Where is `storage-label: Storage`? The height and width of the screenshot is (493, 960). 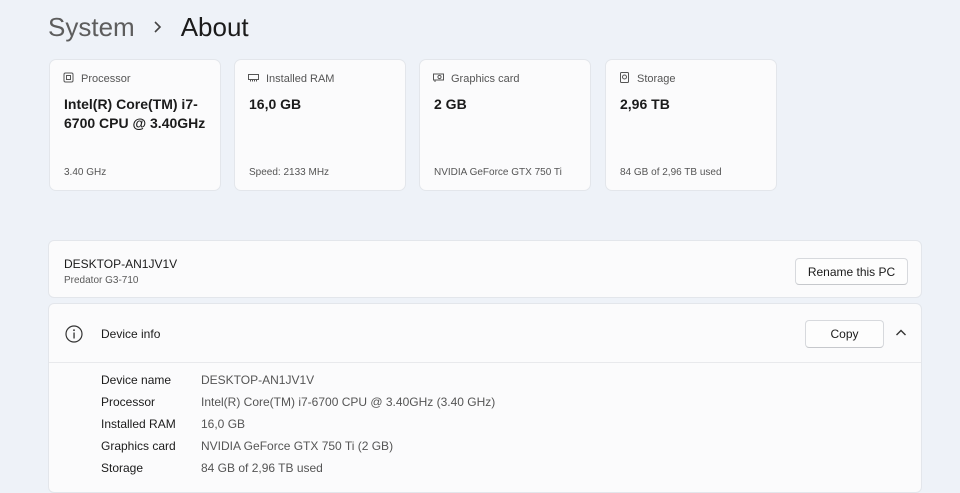
storage-label: Storage is located at coordinates (656, 79).